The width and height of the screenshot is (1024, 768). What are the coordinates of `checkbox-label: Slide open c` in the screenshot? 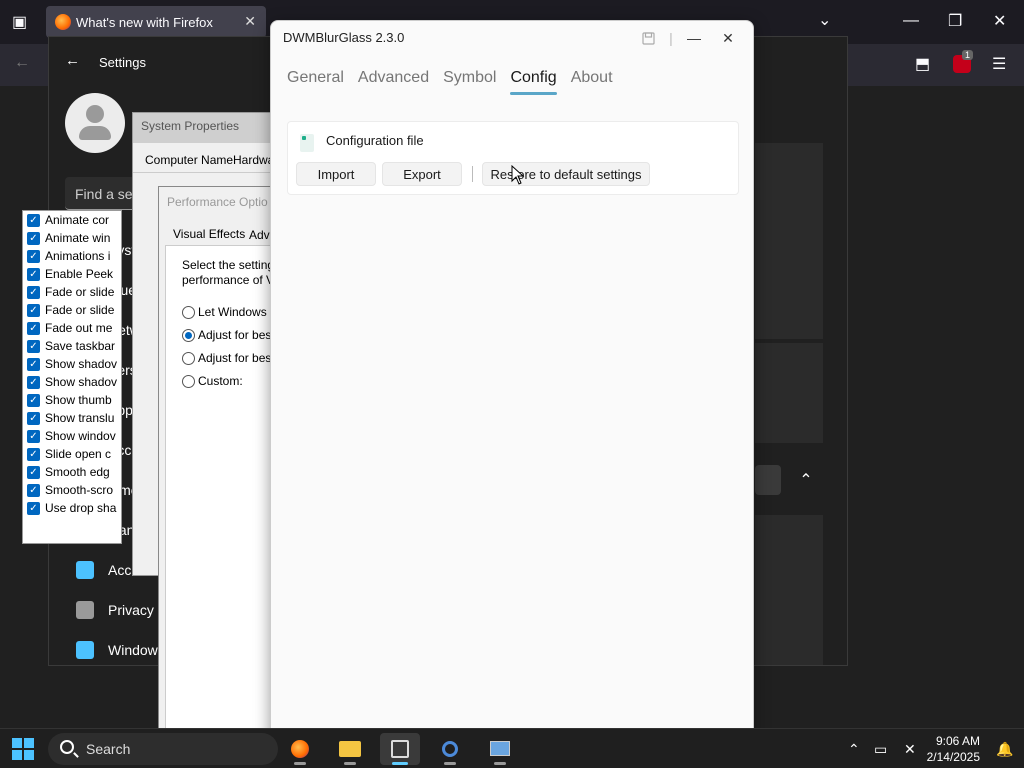 It's located at (78, 454).